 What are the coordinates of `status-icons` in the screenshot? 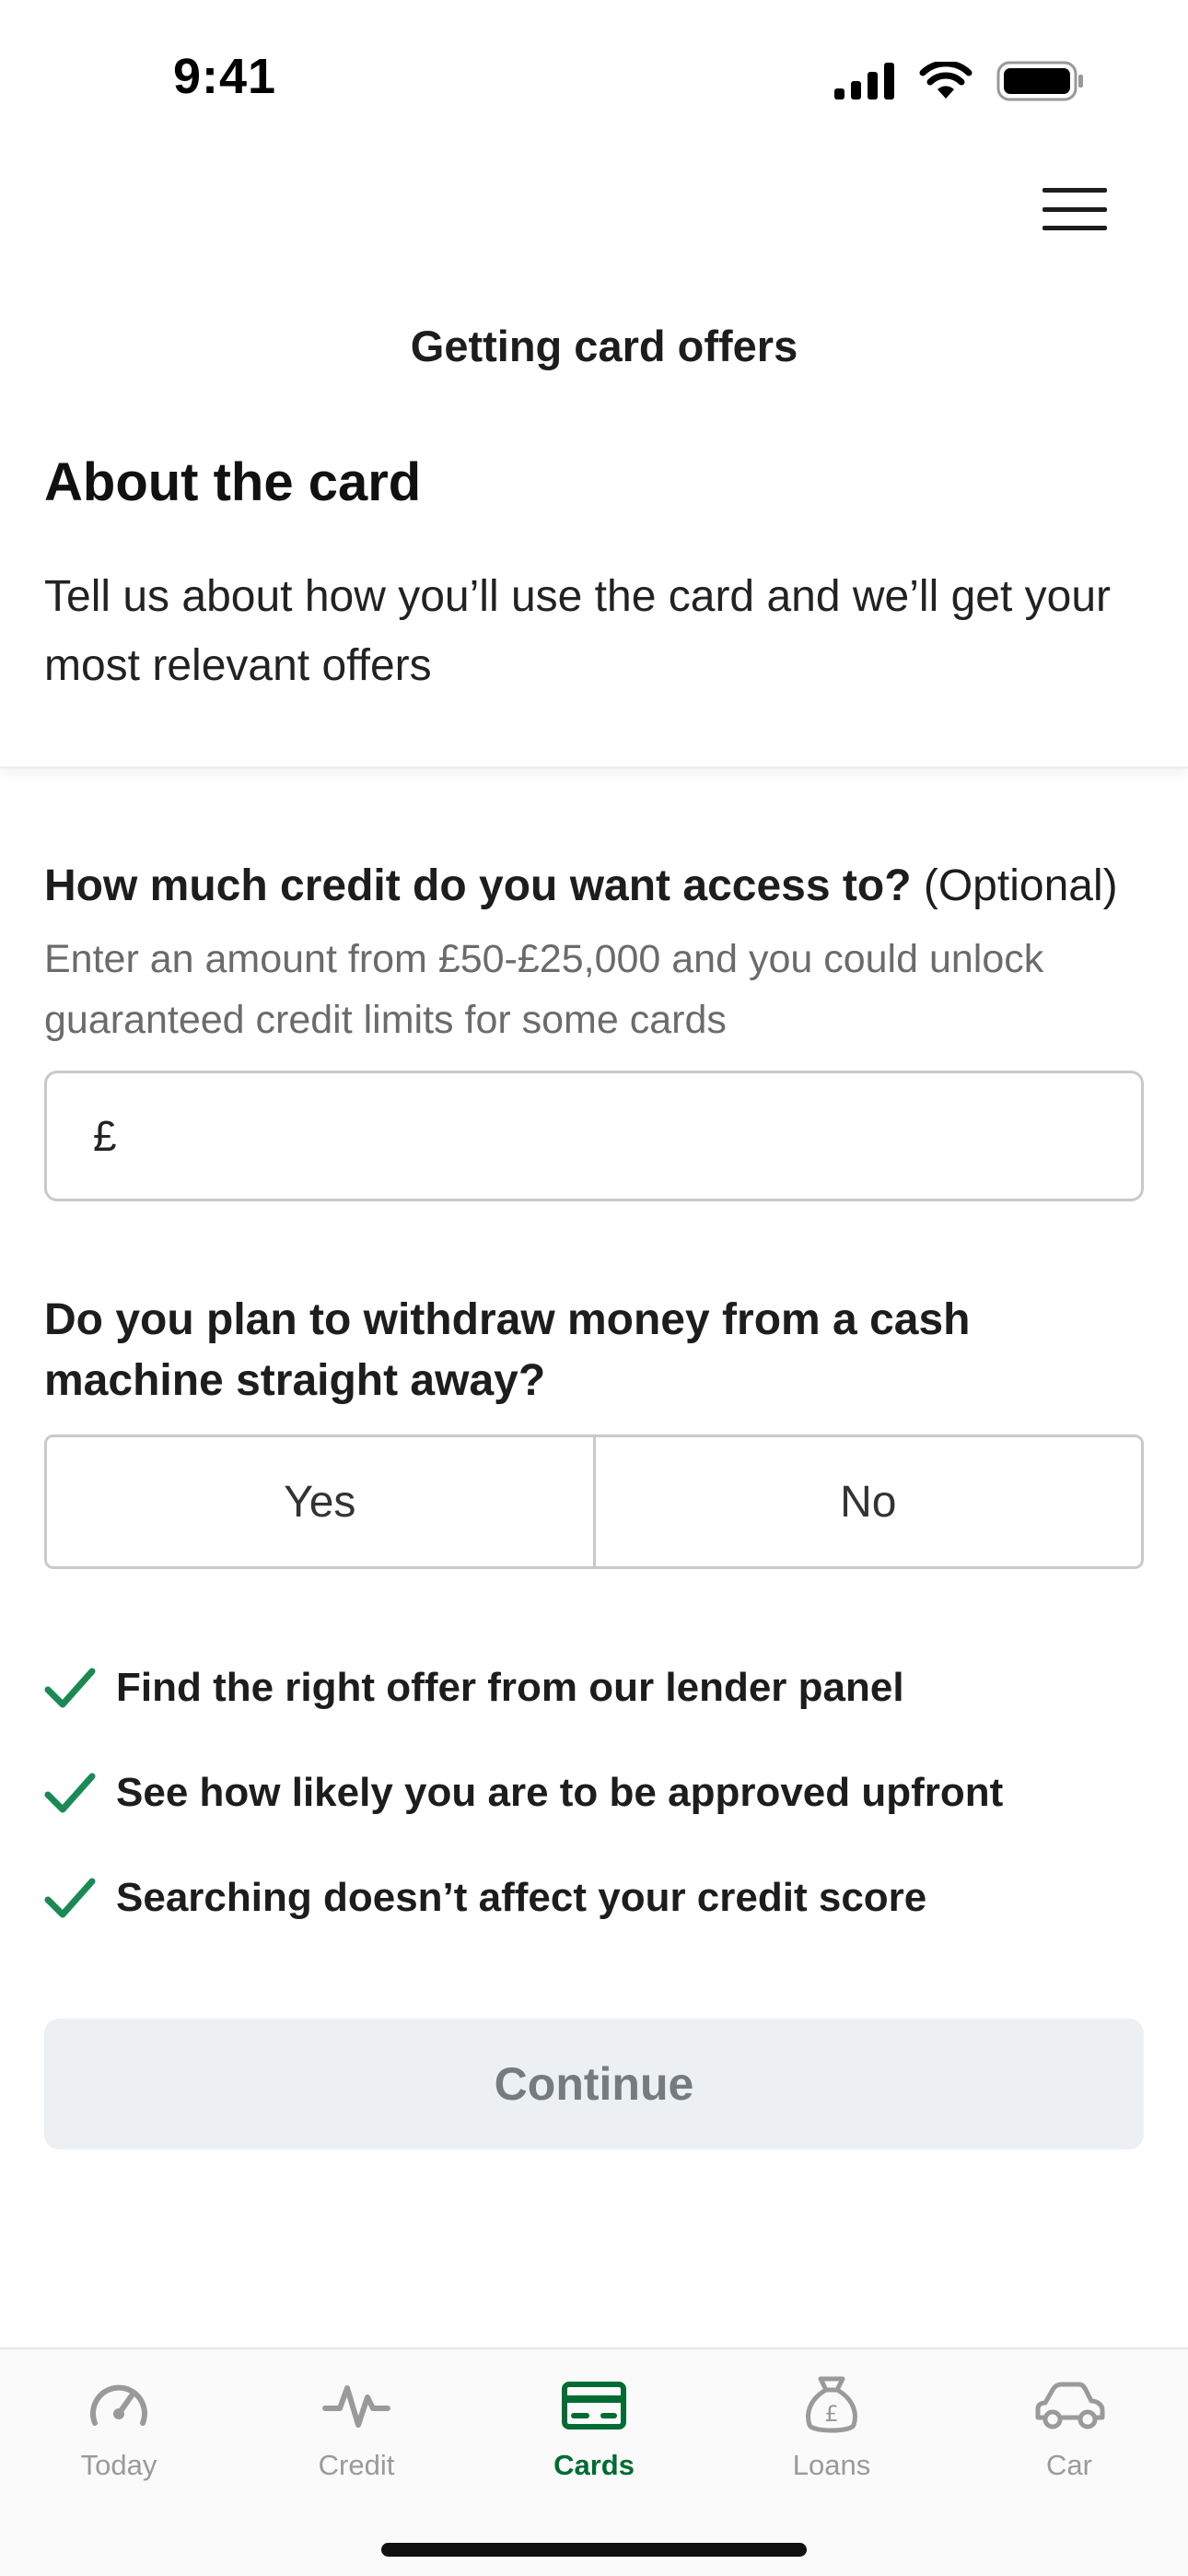 It's located at (959, 81).